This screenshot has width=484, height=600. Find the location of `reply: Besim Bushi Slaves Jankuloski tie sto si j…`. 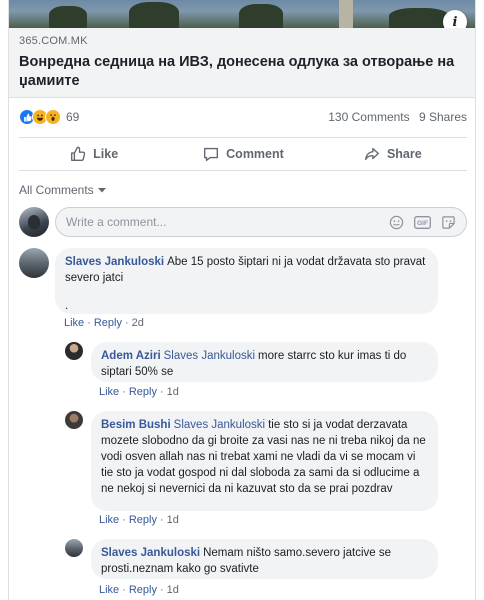

reply: Besim Bushi Slaves Jankuloski tie sto si j… is located at coordinates (251, 461).